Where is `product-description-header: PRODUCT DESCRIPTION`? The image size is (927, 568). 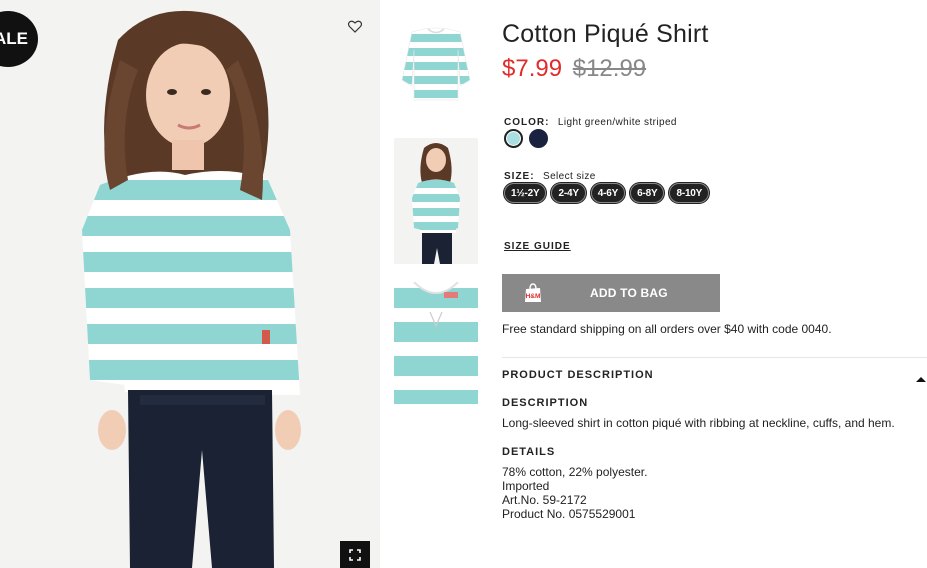
product-description-header: PRODUCT DESCRIPTION is located at coordinates (578, 375).